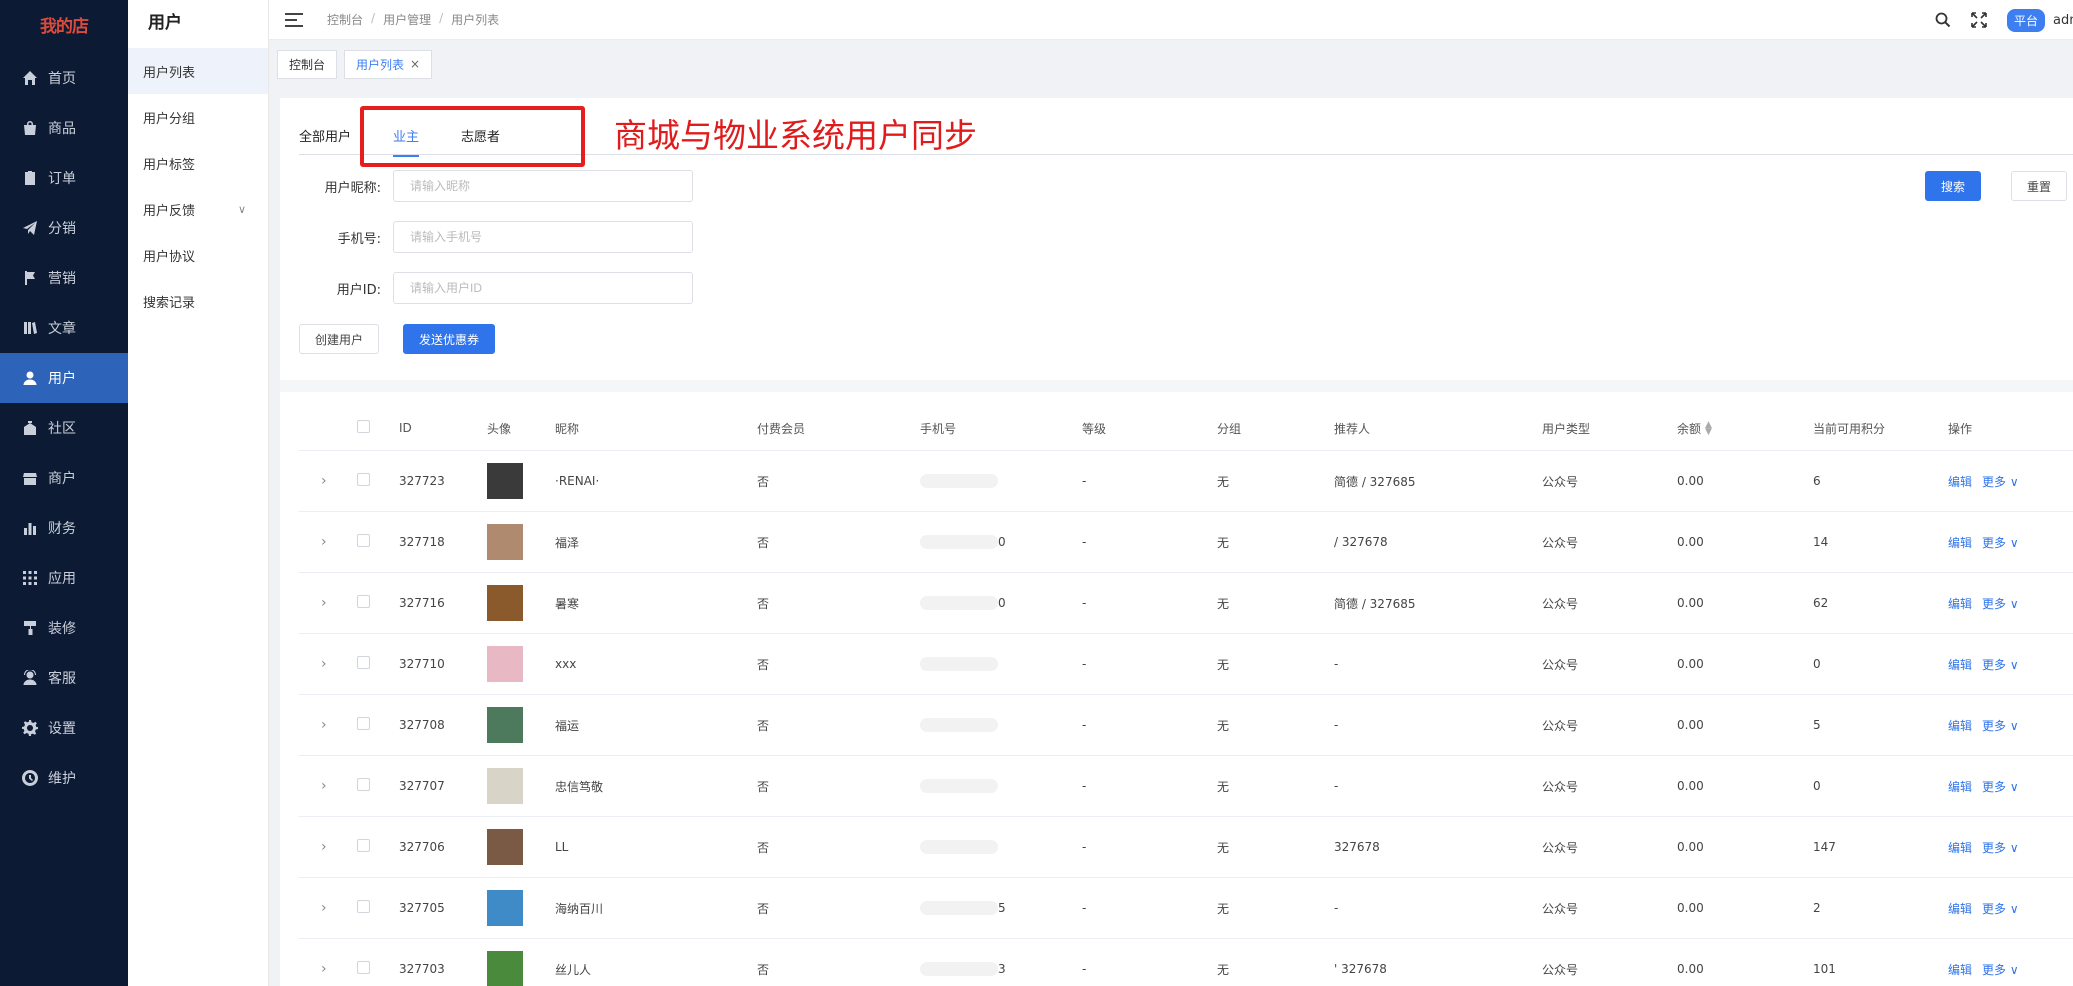 This screenshot has width=2073, height=986. I want to click on submenu-item-user-agreement: 用户协议, so click(198, 255).